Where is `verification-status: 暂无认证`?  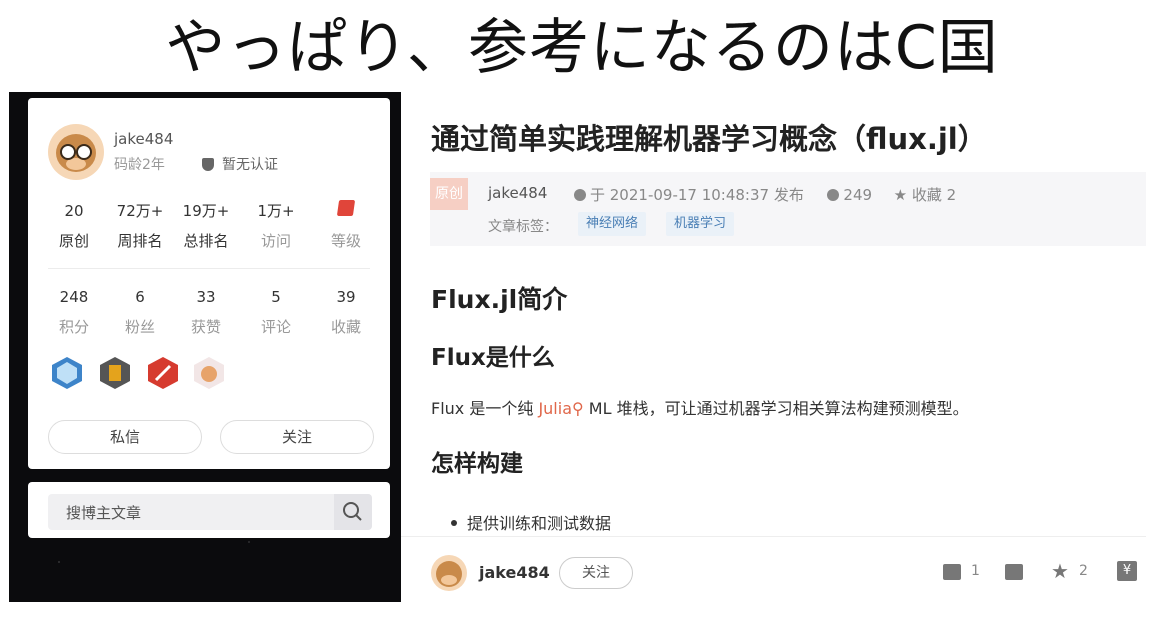
verification-status: 暂无认证 is located at coordinates (240, 164).